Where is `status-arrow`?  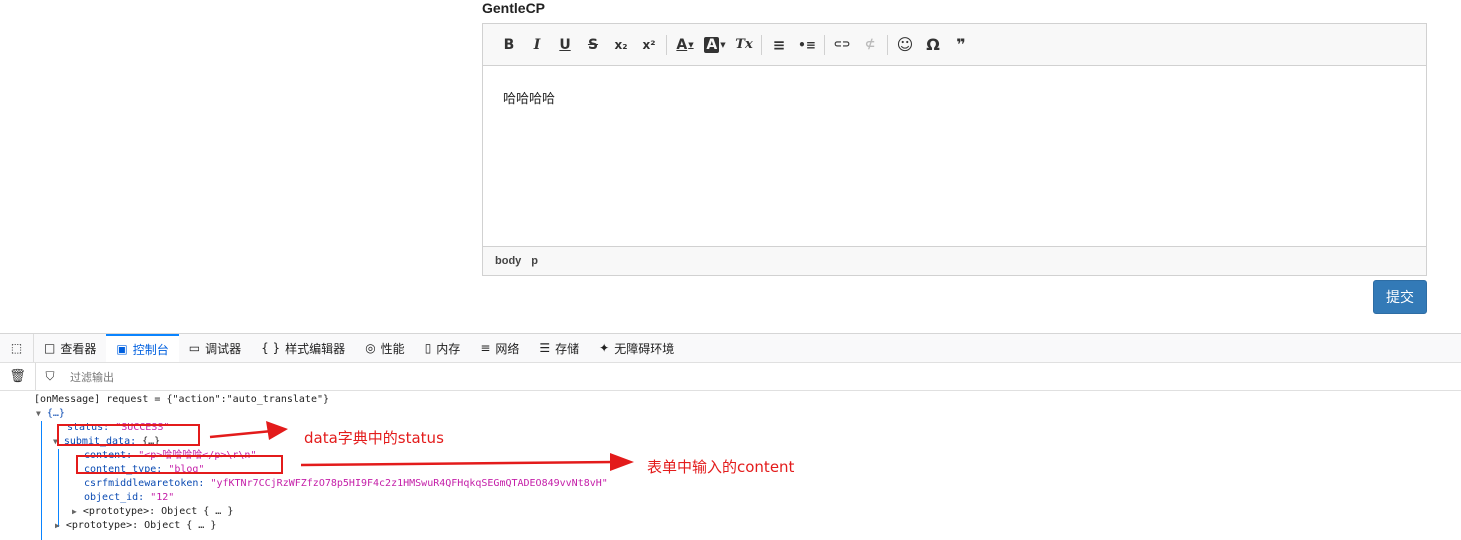
status-arrow is located at coordinates (248, 430).